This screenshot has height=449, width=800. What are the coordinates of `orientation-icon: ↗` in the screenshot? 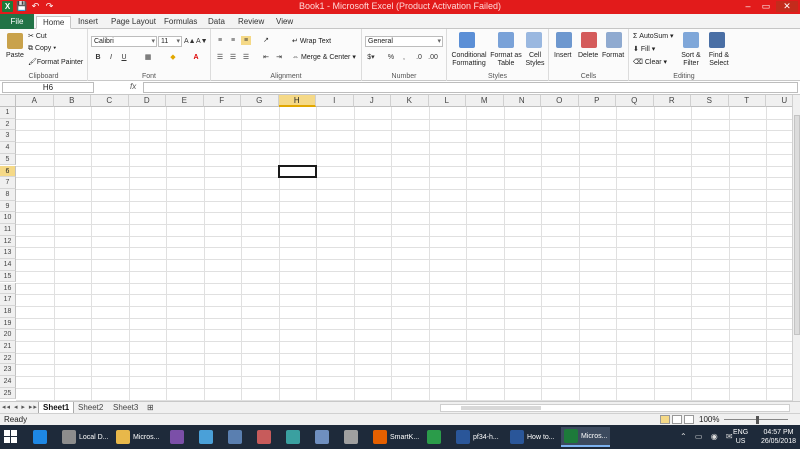 It's located at (266, 40).